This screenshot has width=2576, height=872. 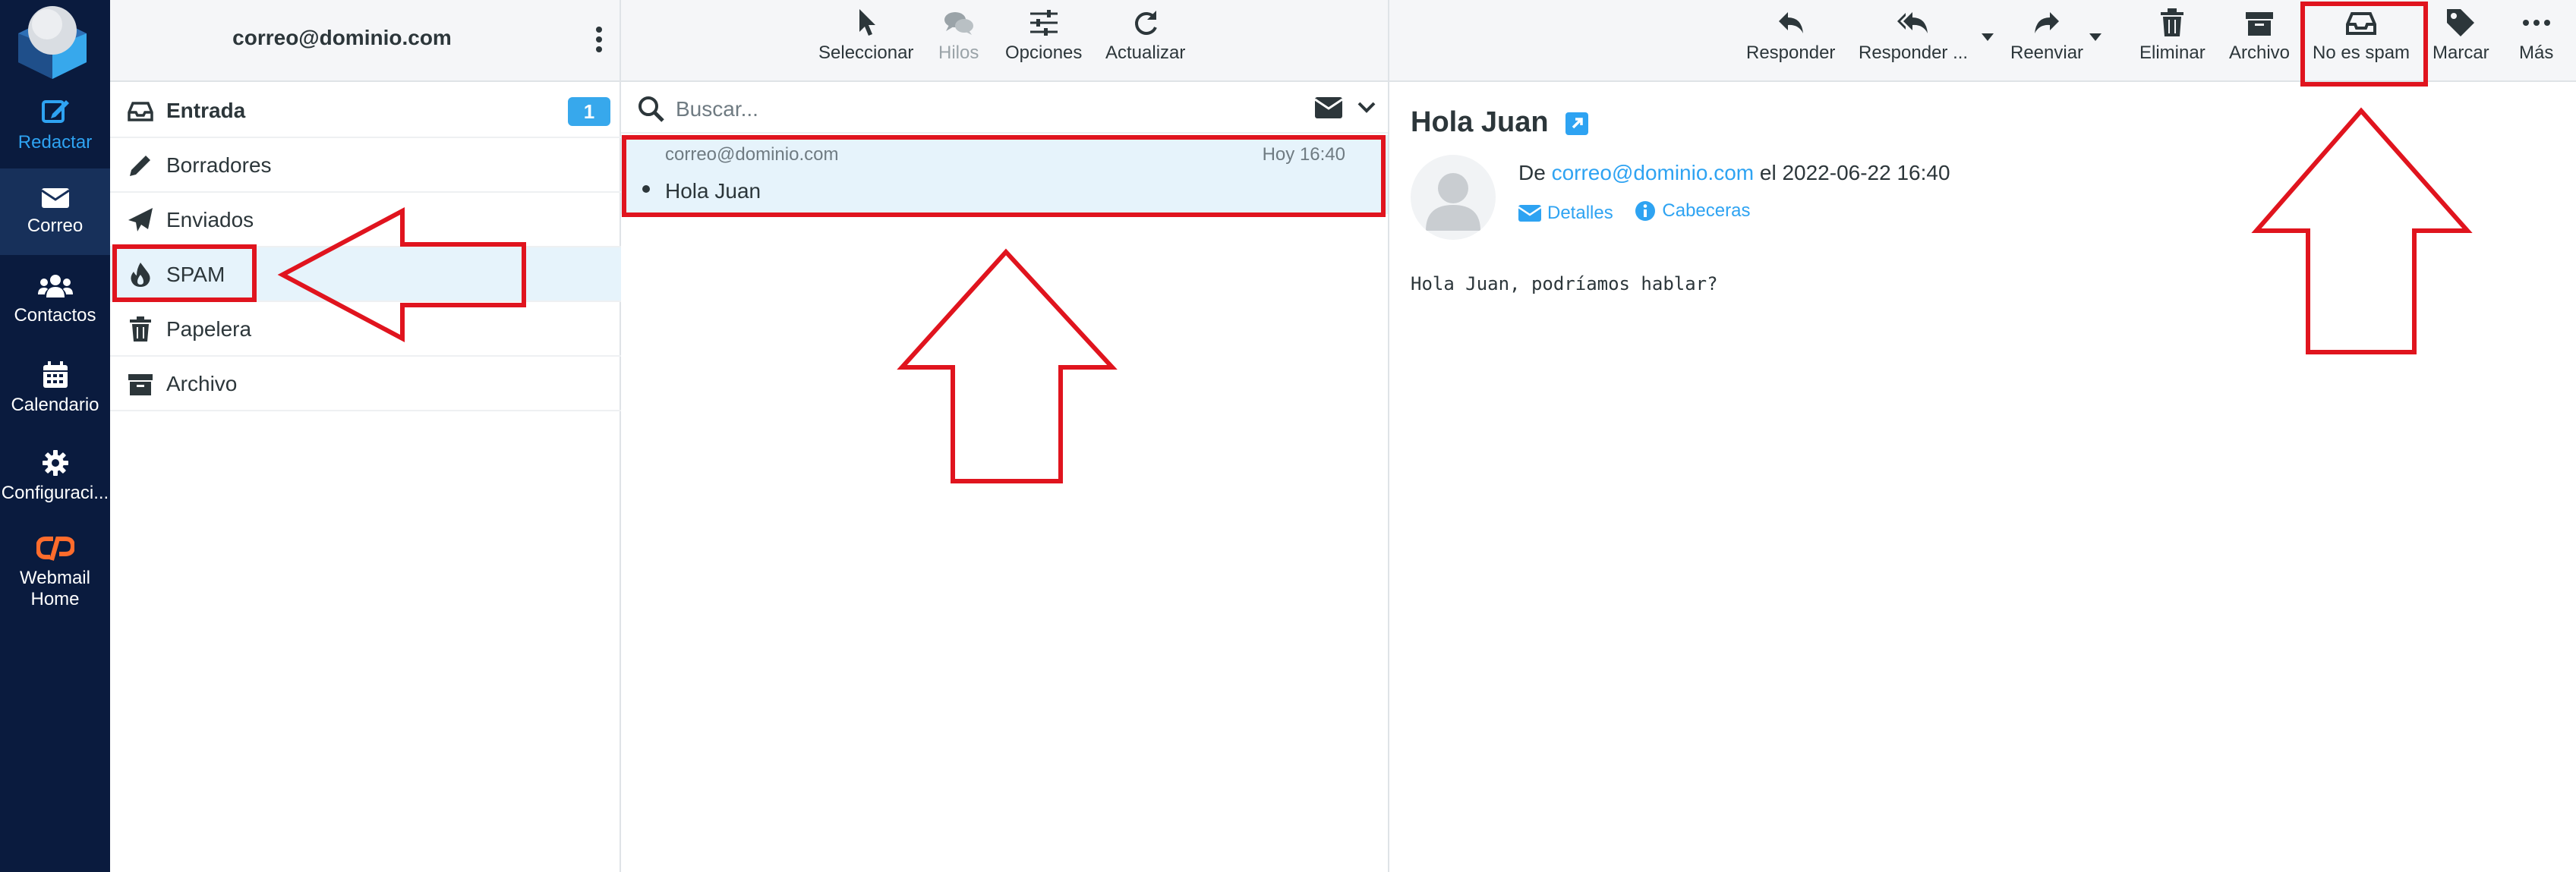 What do you see at coordinates (2461, 22) in the screenshot?
I see `tag-icon` at bounding box center [2461, 22].